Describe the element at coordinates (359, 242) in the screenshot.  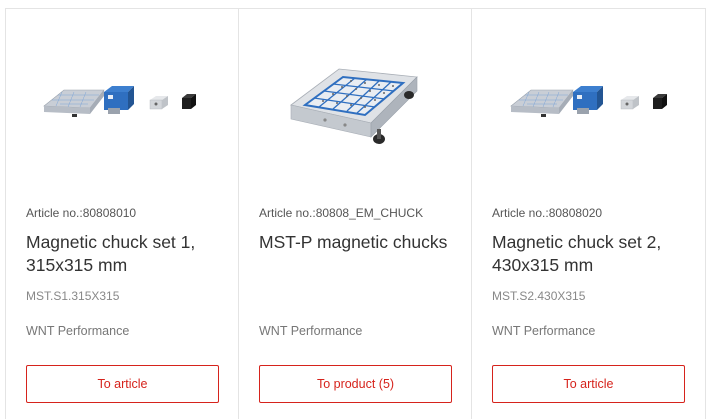
I see `product-title: MST-P magnetic chucks` at that location.